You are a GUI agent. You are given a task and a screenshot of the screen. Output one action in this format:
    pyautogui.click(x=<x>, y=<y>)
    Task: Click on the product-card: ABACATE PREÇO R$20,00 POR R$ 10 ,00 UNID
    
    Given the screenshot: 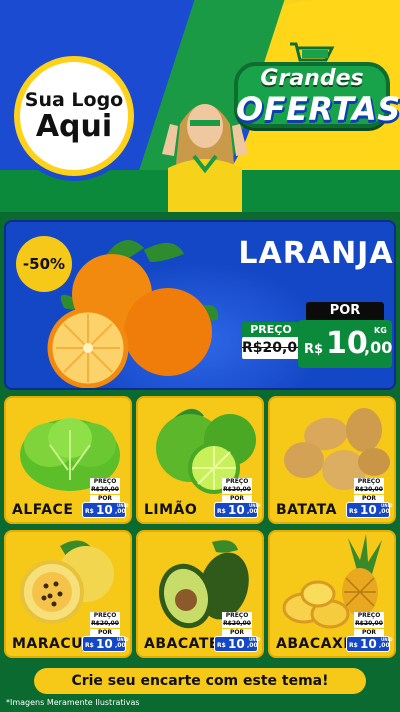 What is the action you would take?
    pyautogui.click(x=200, y=594)
    